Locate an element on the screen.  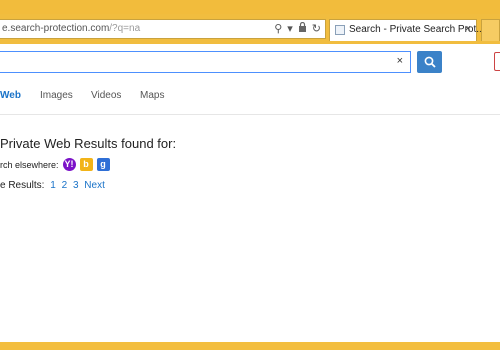
page-link-1: 1 is located at coordinates (53, 185).